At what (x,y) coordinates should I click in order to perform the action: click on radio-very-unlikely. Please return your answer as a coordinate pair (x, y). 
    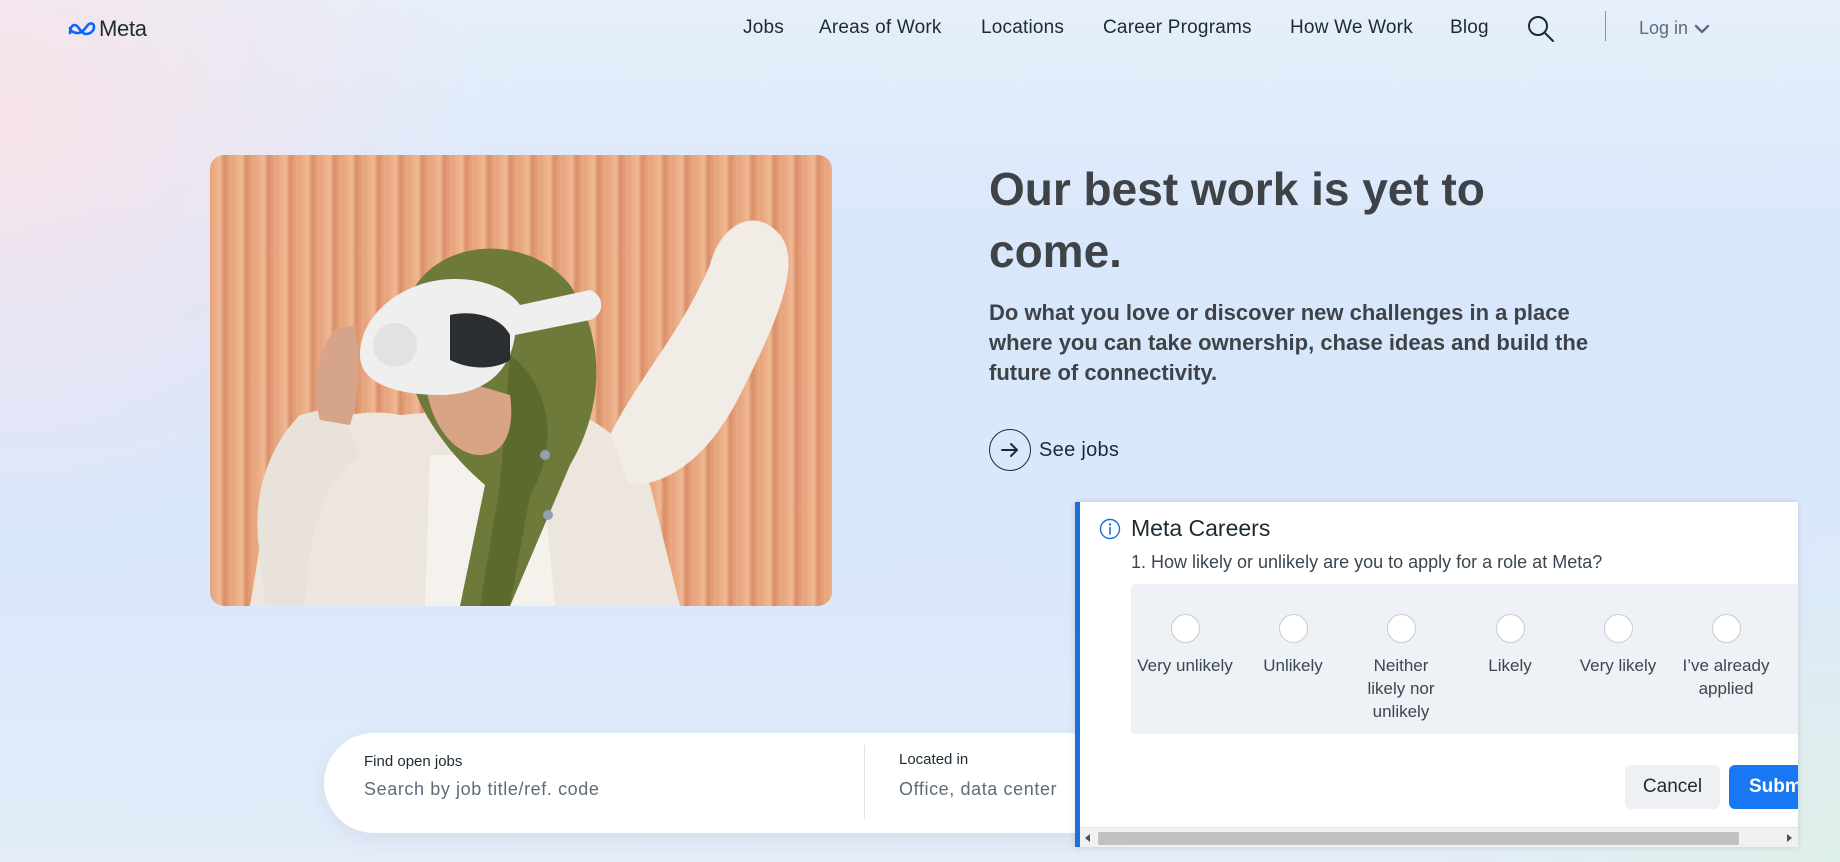
    Looking at the image, I should click on (1185, 628).